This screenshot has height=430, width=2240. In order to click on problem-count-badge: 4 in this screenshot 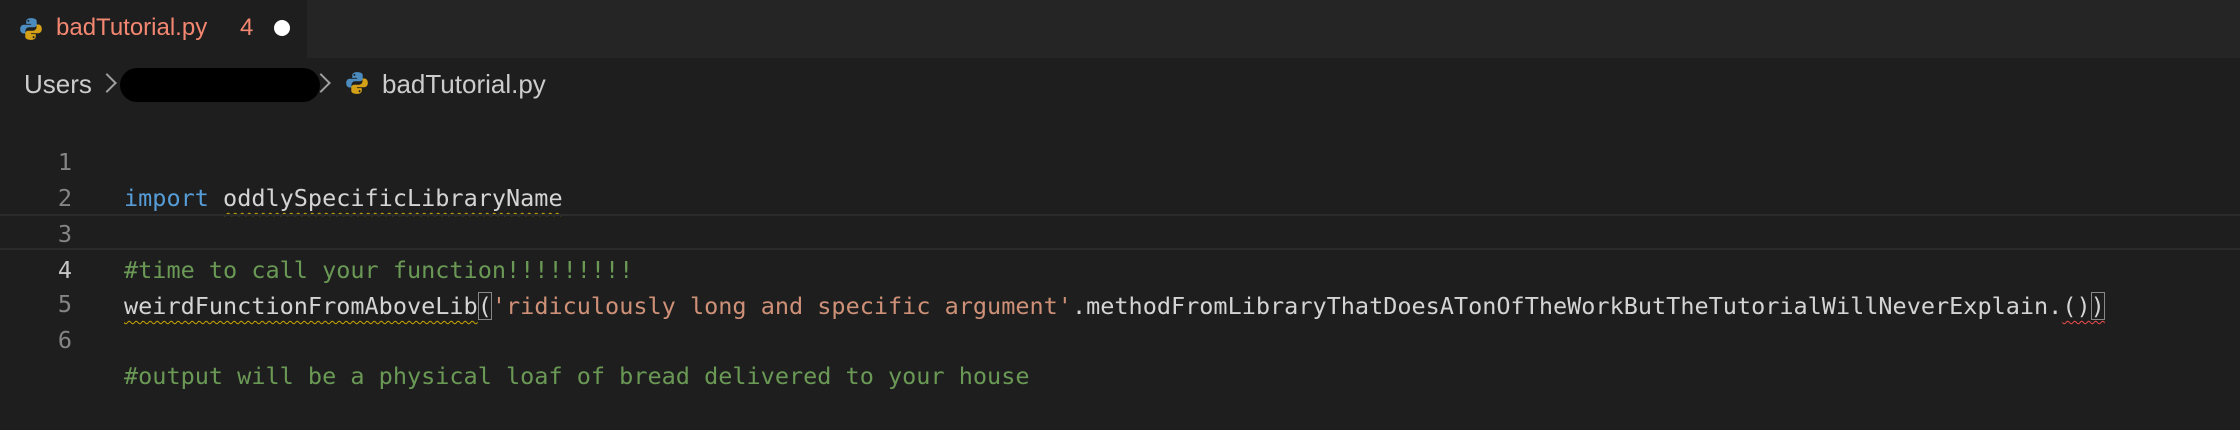, I will do `click(247, 27)`.